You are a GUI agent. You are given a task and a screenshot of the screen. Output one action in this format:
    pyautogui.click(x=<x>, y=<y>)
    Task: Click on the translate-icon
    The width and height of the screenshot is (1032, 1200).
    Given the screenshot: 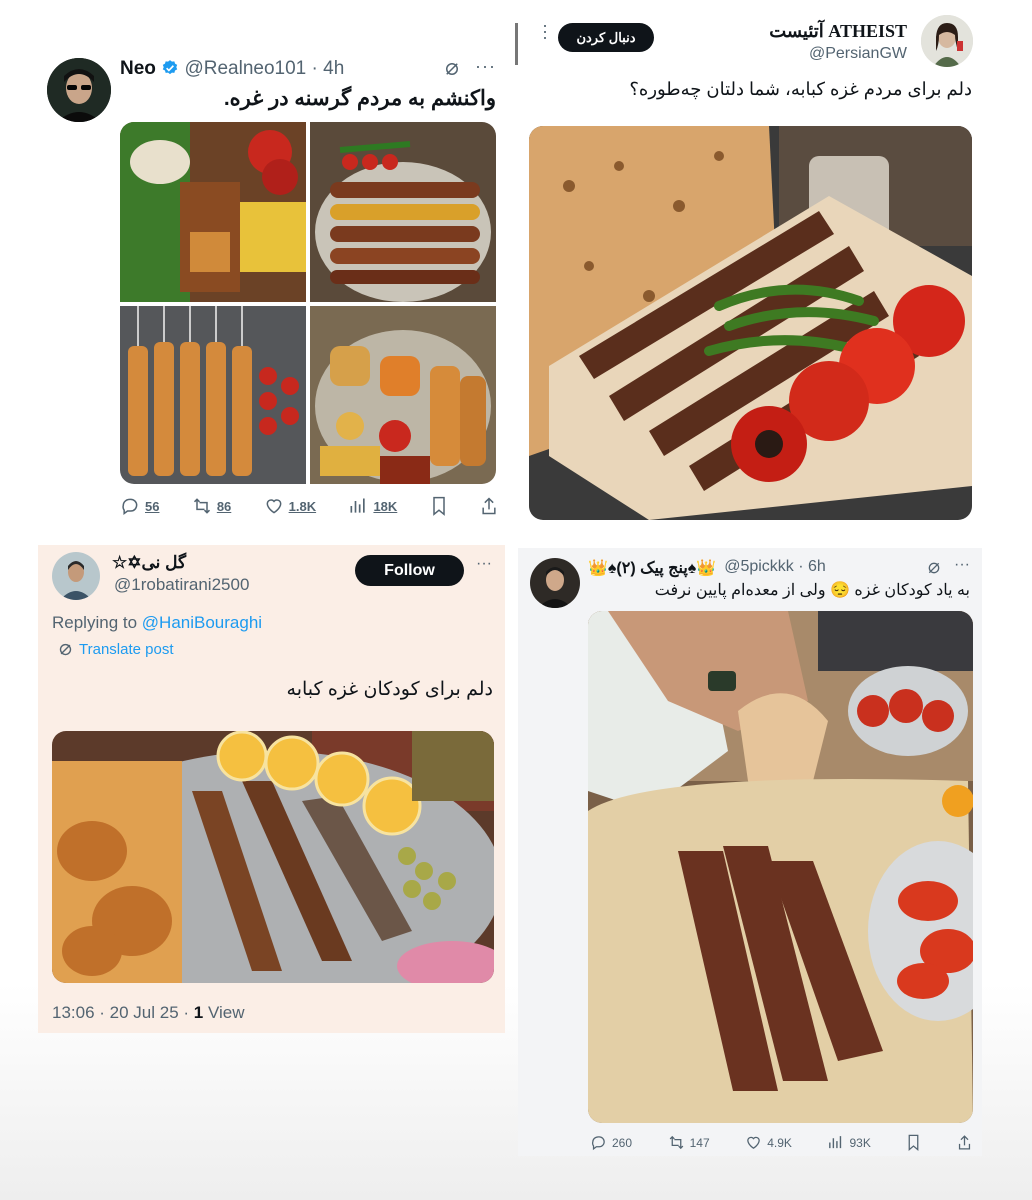 What is the action you would take?
    pyautogui.click(x=65, y=649)
    